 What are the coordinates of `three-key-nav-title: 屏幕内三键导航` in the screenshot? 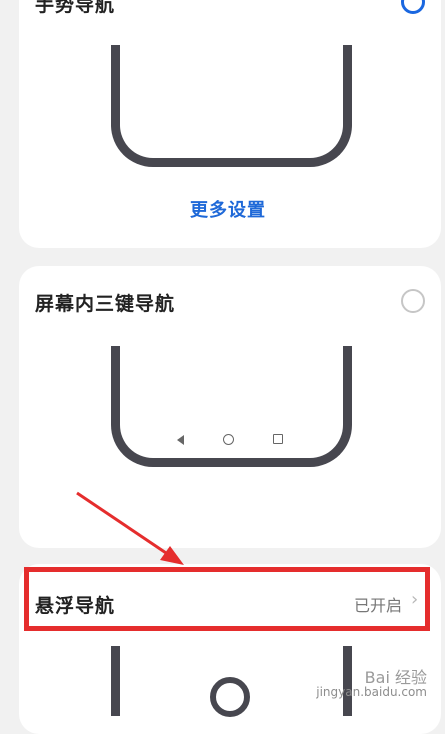 It's located at (105, 304).